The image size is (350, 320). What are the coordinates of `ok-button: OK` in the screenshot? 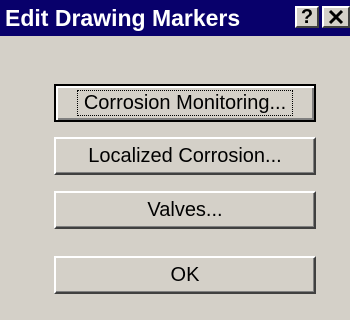 It's located at (185, 275).